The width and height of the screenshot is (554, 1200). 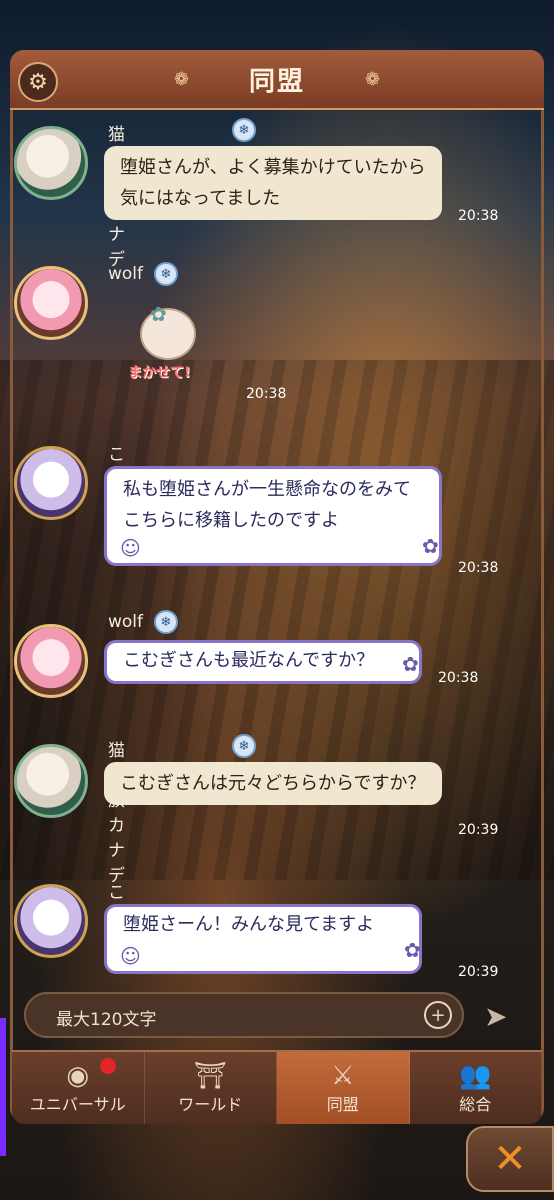 I want to click on message-text: 堕姫さーん！みんな見てますよ, so click(x=249, y=924).